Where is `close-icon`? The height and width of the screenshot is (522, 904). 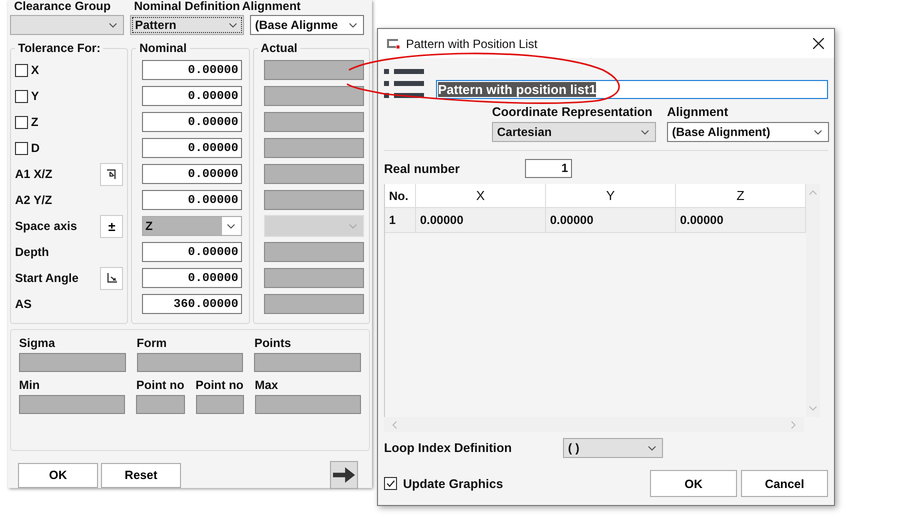
close-icon is located at coordinates (818, 43).